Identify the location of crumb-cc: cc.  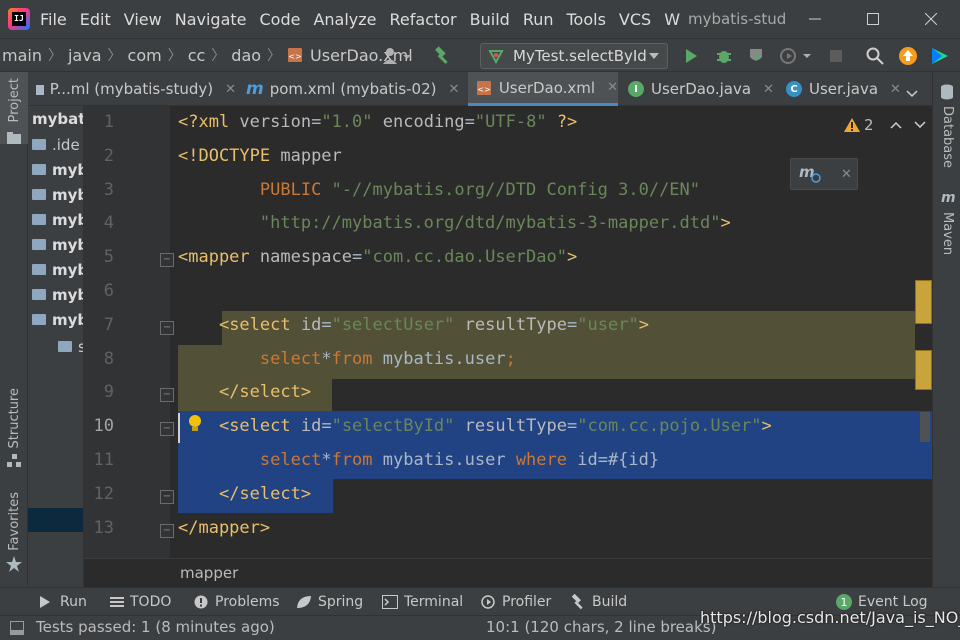
(197, 55).